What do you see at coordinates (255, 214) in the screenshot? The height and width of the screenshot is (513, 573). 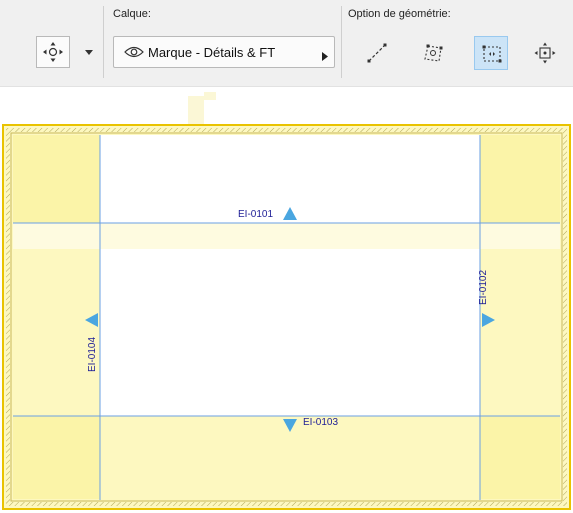 I see `elevation-tag-top: EI-0101` at bounding box center [255, 214].